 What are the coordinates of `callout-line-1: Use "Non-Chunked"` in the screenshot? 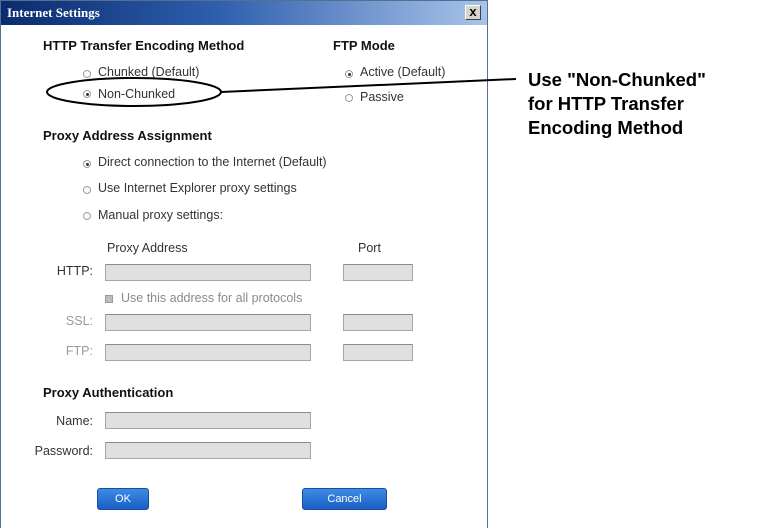 It's located at (617, 79).